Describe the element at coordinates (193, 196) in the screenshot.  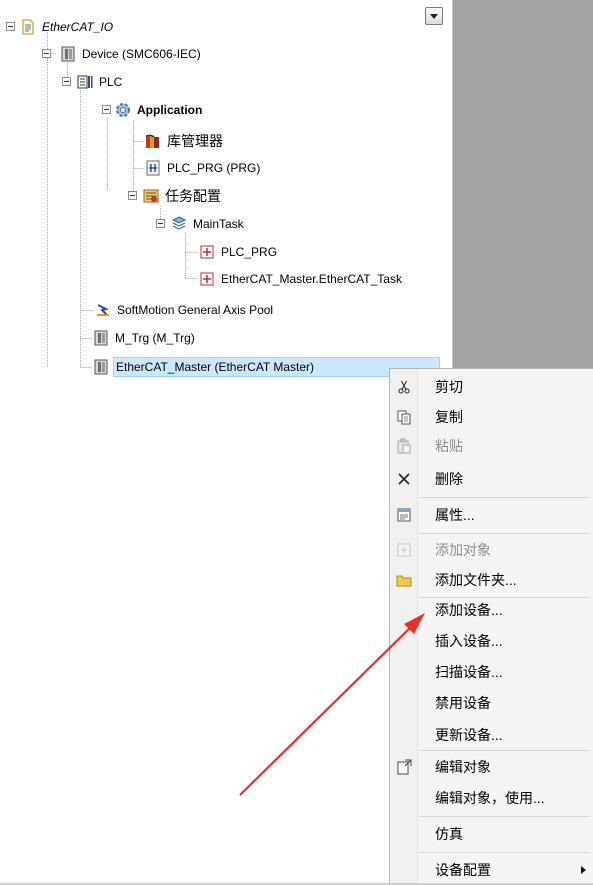
I see `tree-node-label: 任务配置` at that location.